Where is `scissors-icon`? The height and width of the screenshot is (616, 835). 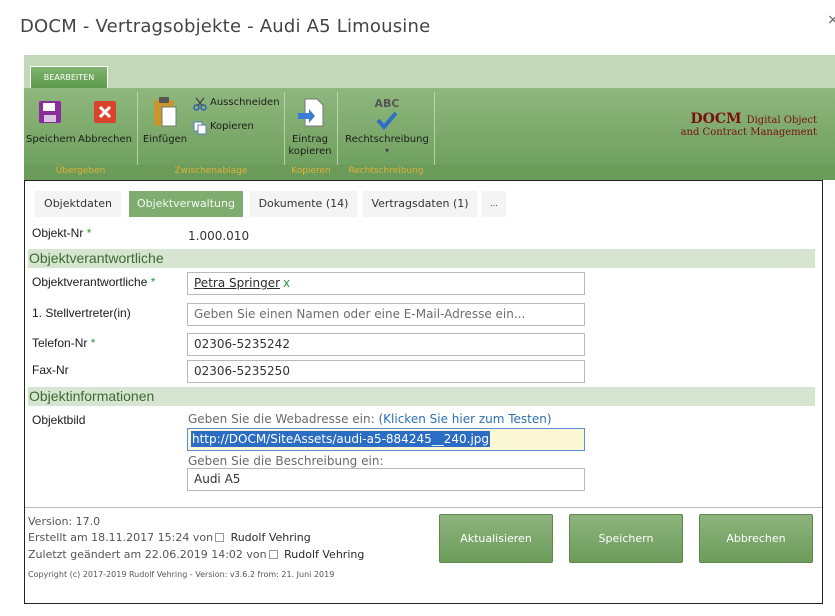 scissors-icon is located at coordinates (200, 105).